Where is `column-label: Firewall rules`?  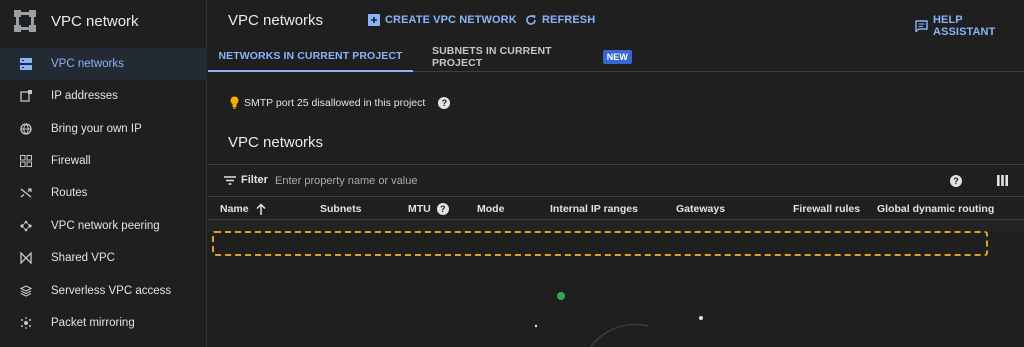 column-label: Firewall rules is located at coordinates (827, 209).